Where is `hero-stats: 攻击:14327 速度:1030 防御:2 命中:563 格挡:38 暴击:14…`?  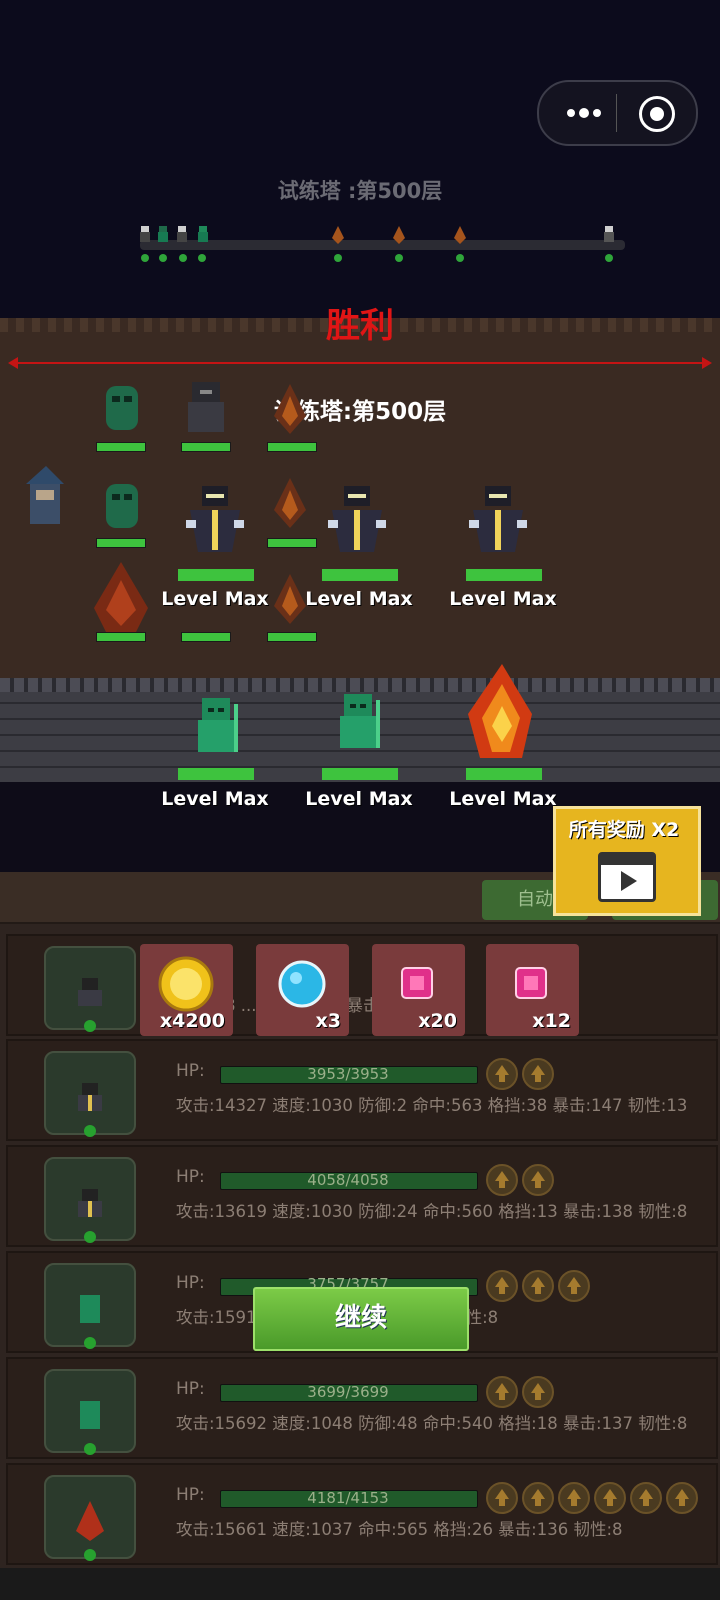
hero-stats: 攻击:14327 速度:1030 防御:2 命中:563 格挡:38 暴击:14… is located at coordinates (432, 1105).